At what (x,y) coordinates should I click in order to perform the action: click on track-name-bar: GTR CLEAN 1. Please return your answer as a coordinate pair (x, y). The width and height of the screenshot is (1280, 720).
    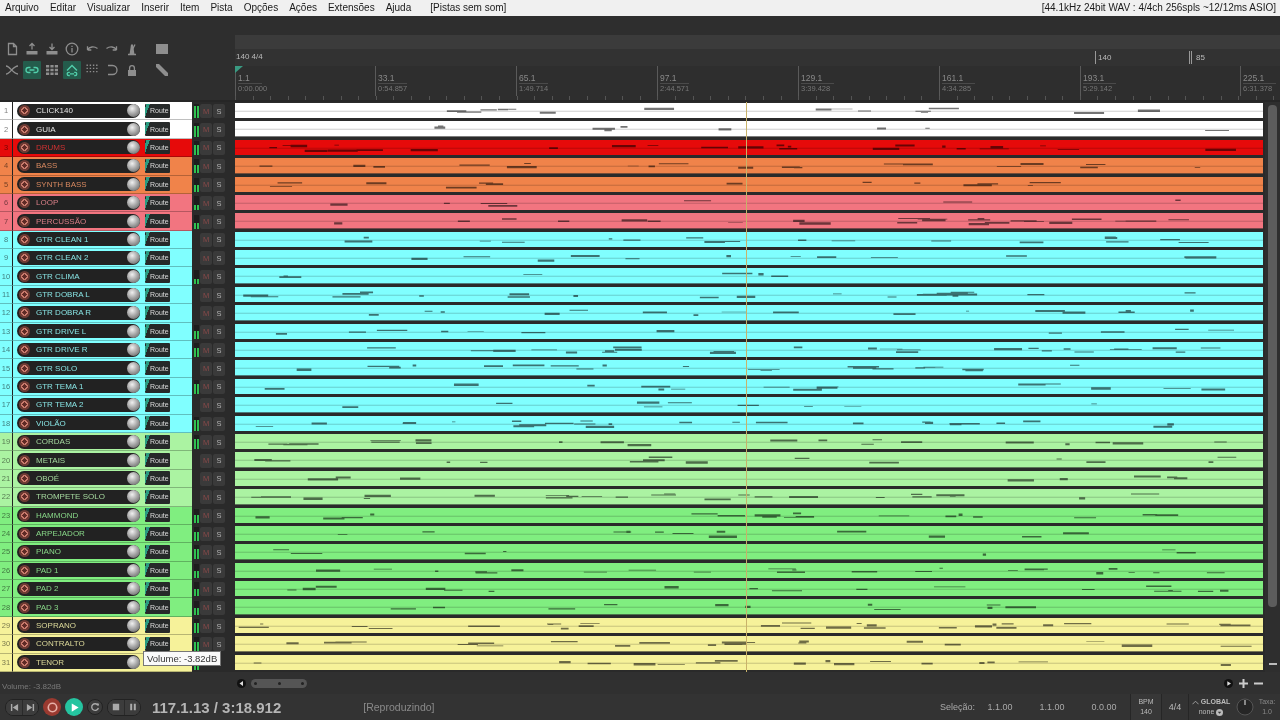
    Looking at the image, I should click on (78, 239).